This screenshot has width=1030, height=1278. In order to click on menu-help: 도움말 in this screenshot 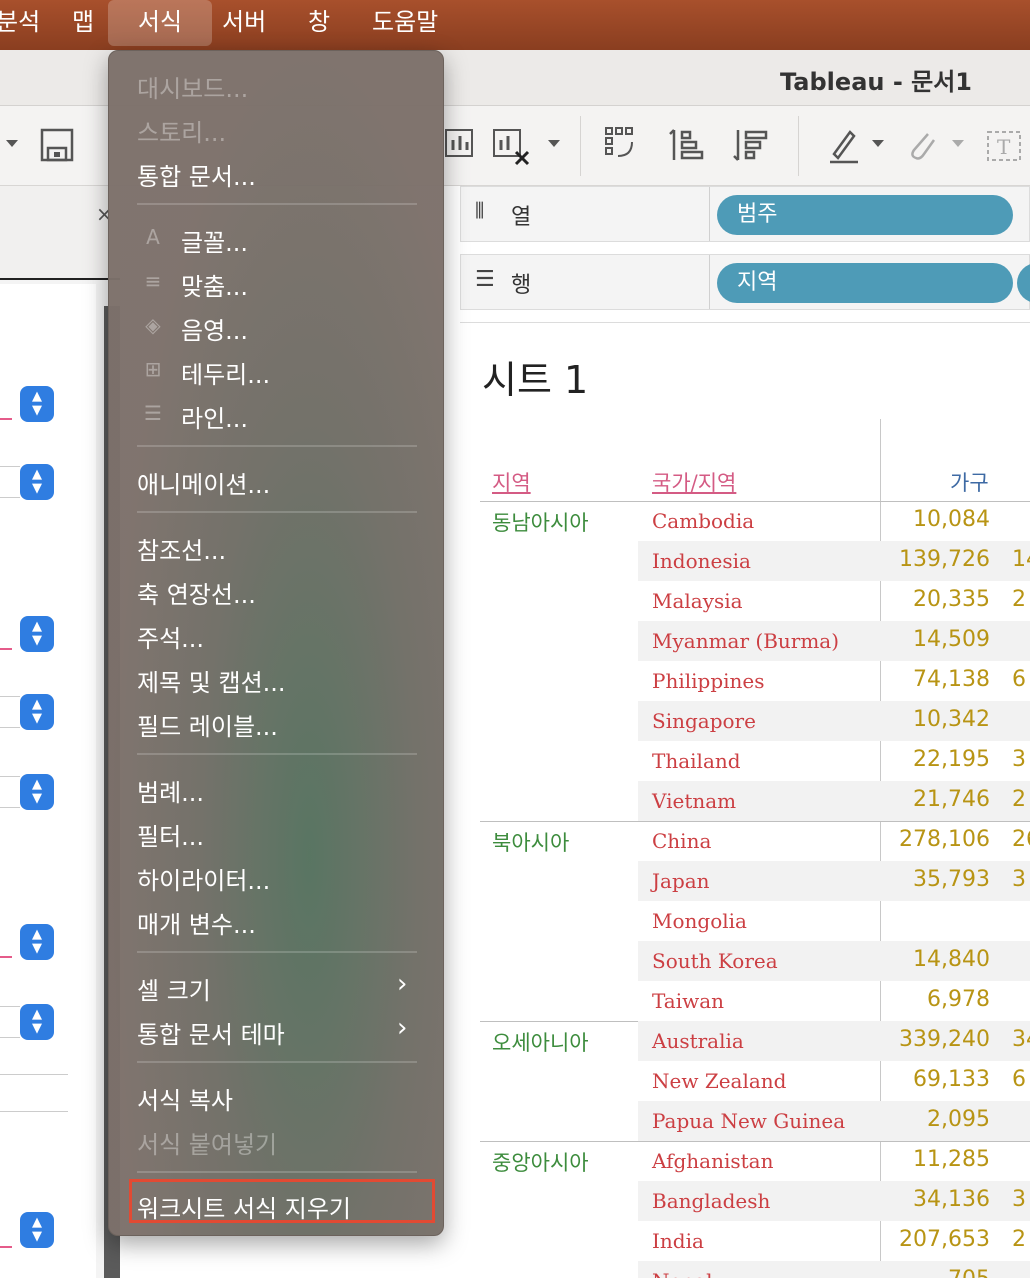, I will do `click(405, 23)`.